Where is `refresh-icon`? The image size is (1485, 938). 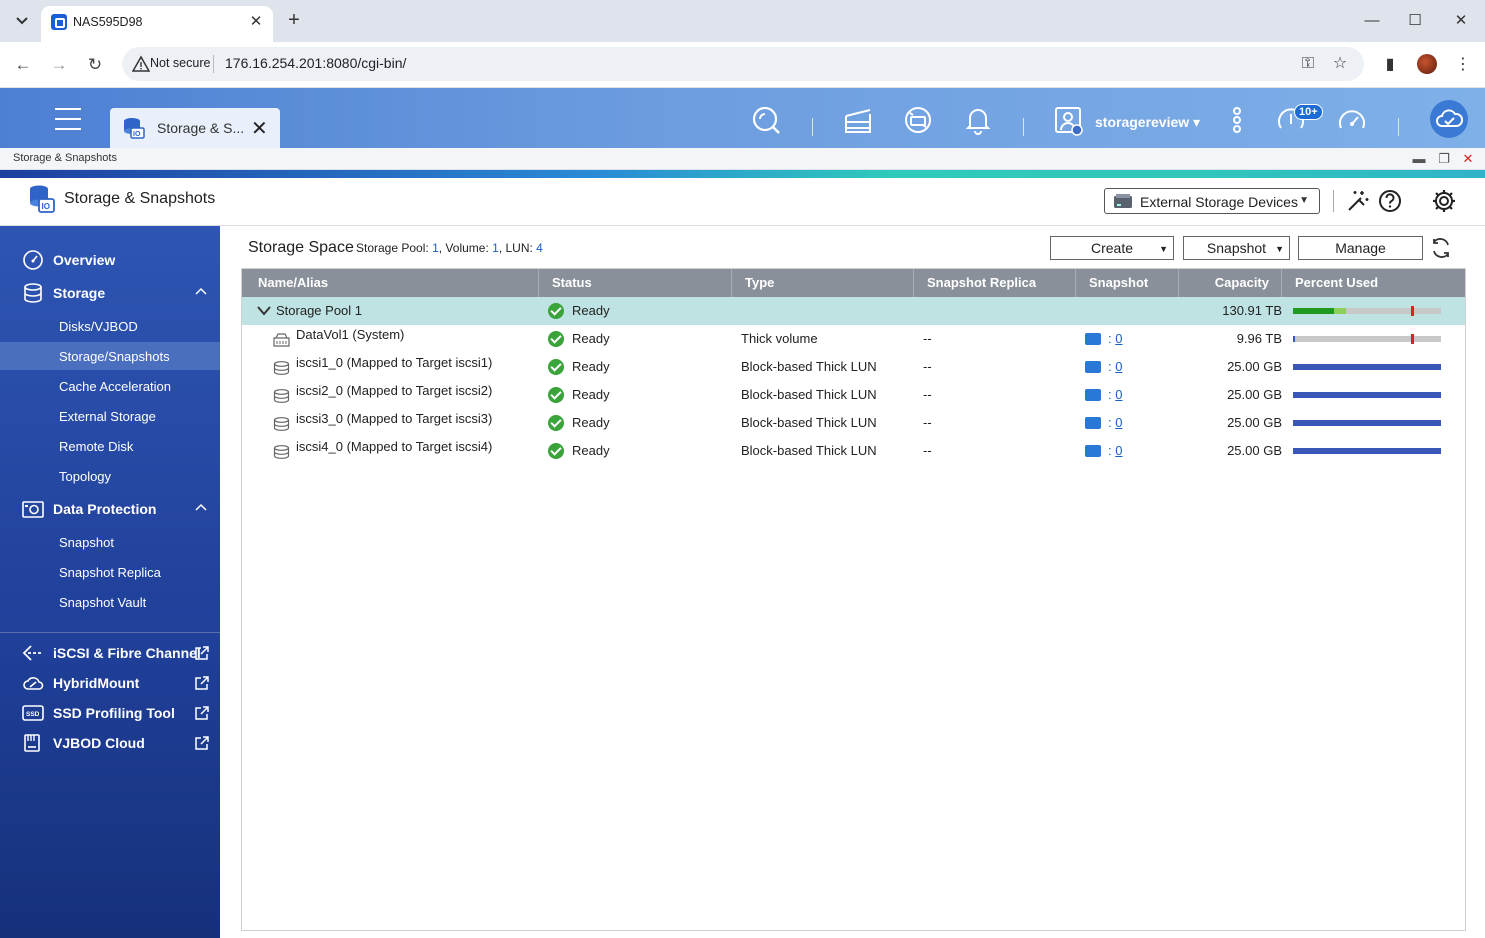
refresh-icon is located at coordinates (1441, 248).